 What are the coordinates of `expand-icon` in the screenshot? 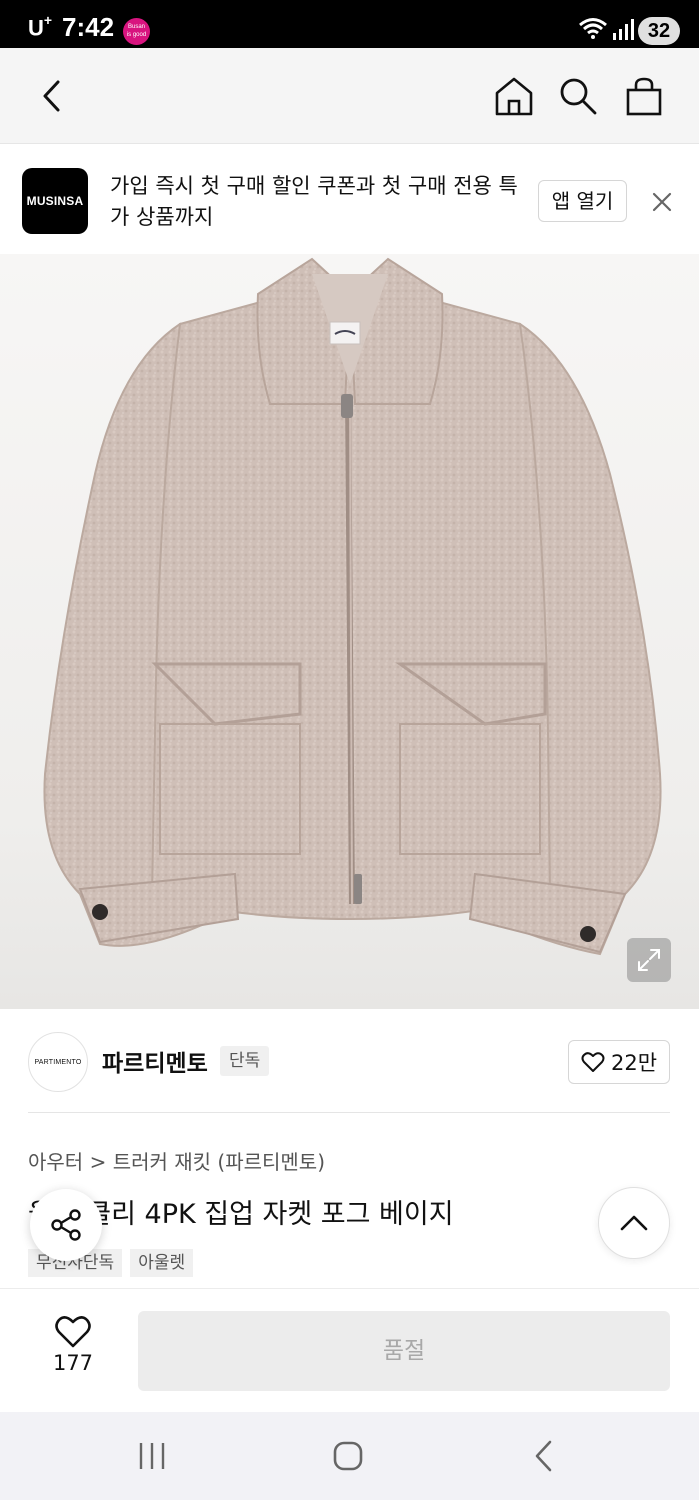 It's located at (649, 960).